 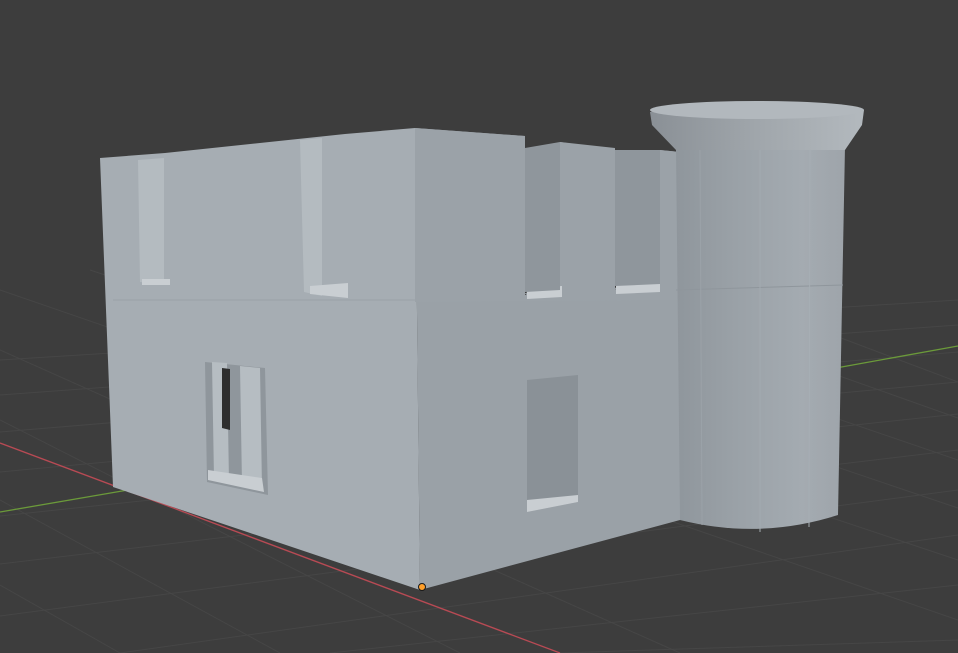 I want to click on y-axis-line-right, so click(x=896, y=357).